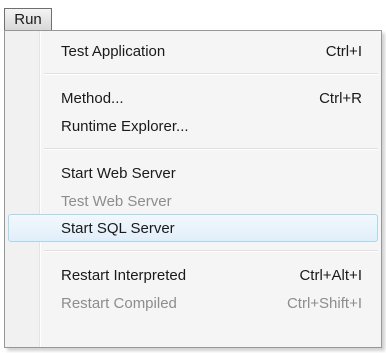 The image size is (386, 353). What do you see at coordinates (124, 275) in the screenshot?
I see `menu-item-label: Restart Interpreted` at bounding box center [124, 275].